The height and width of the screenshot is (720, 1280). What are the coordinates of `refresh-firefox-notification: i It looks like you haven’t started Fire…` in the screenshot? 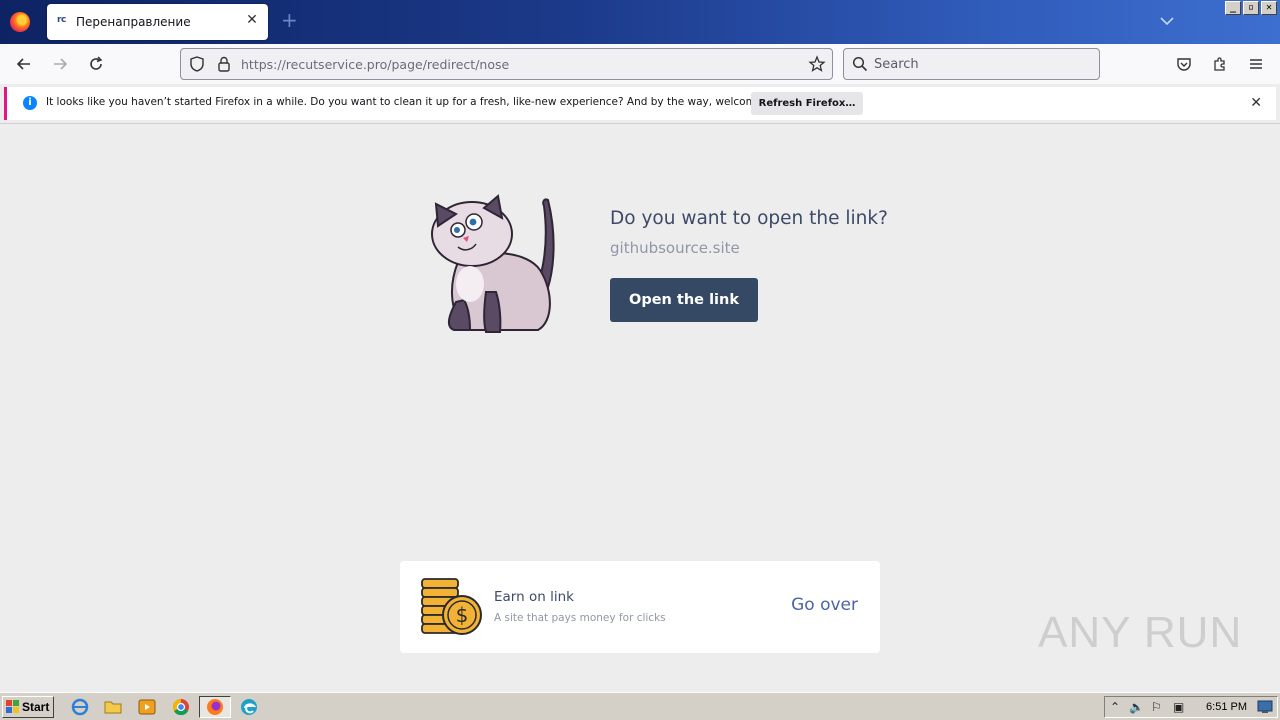 It's located at (640, 103).